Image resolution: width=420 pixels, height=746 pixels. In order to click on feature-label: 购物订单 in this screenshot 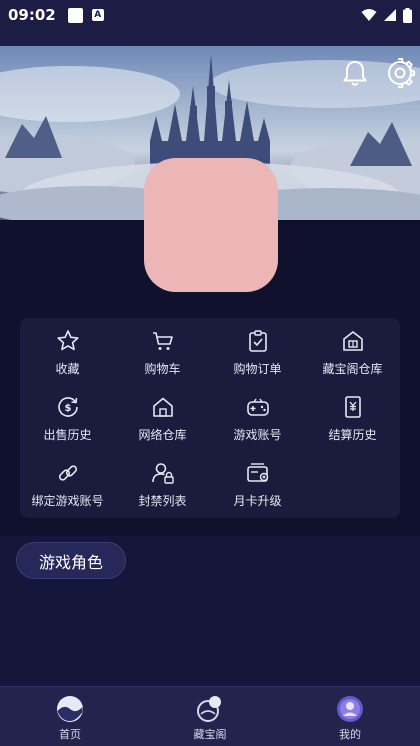, I will do `click(257, 369)`.